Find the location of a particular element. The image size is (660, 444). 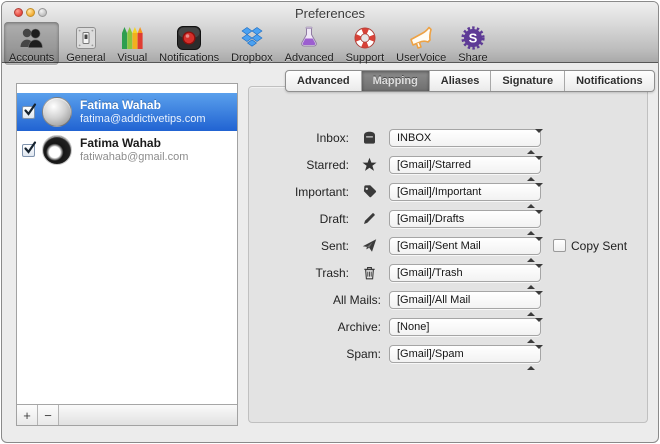

inbox-folder-select: INBOX is located at coordinates (466, 141).